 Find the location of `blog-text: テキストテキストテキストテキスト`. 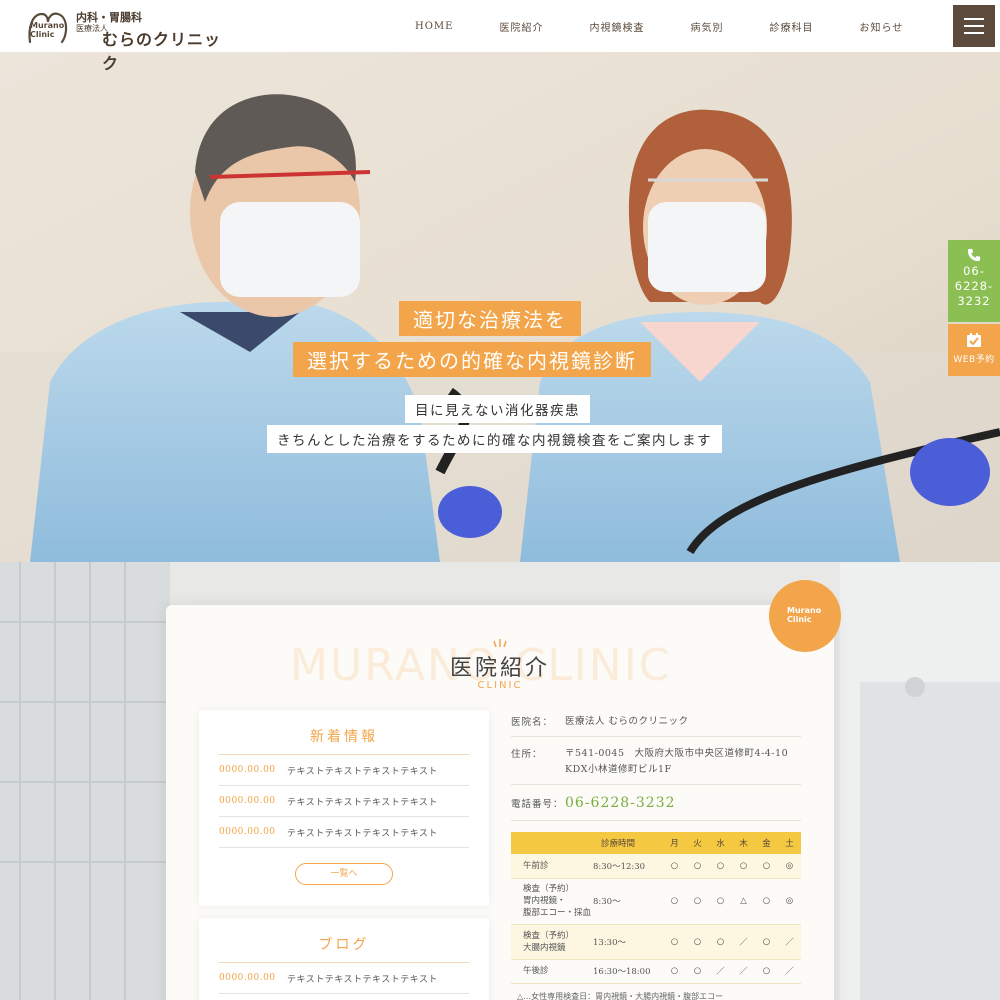

blog-text: テキストテキストテキストテキスト is located at coordinates (362, 979).